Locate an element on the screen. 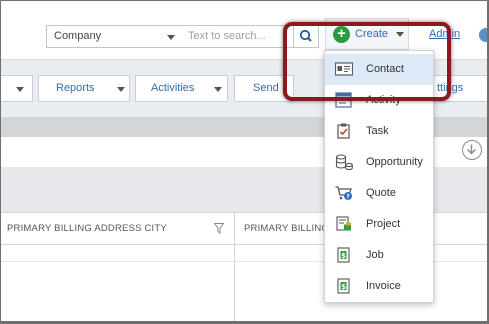 The height and width of the screenshot is (324, 489). job-icon: $ is located at coordinates (343, 255).